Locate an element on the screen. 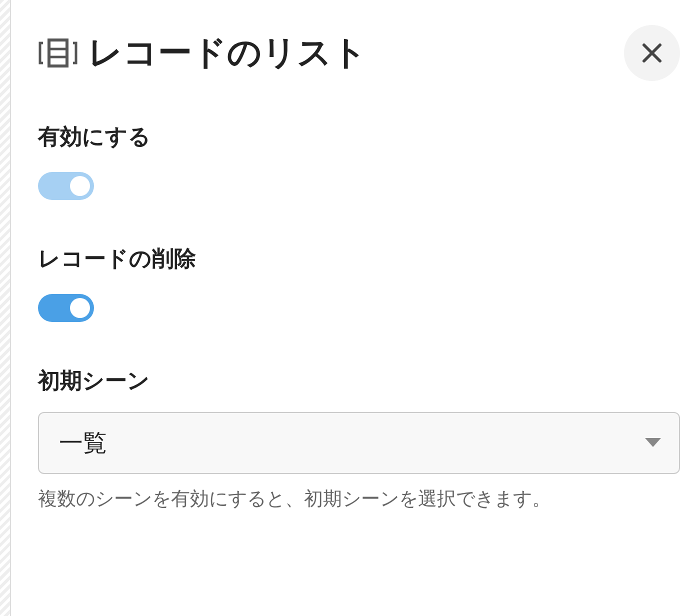  panel-title: レコードのリスト is located at coordinates (228, 53).